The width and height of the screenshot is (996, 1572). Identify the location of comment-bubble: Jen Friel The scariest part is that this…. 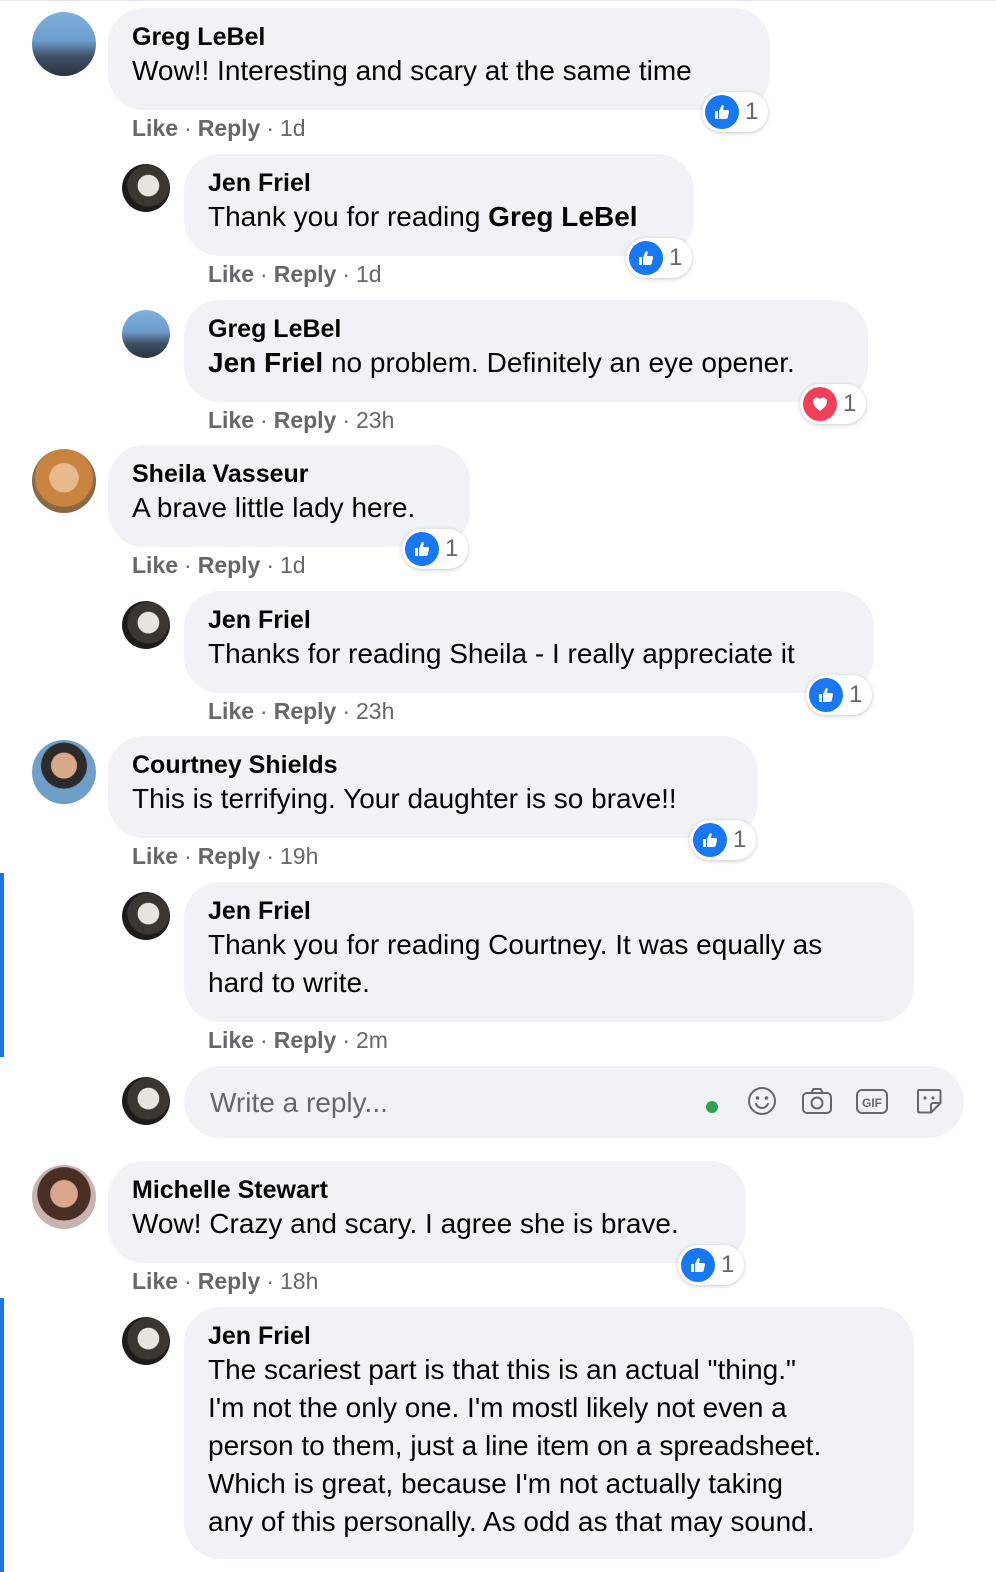
(549, 1433).